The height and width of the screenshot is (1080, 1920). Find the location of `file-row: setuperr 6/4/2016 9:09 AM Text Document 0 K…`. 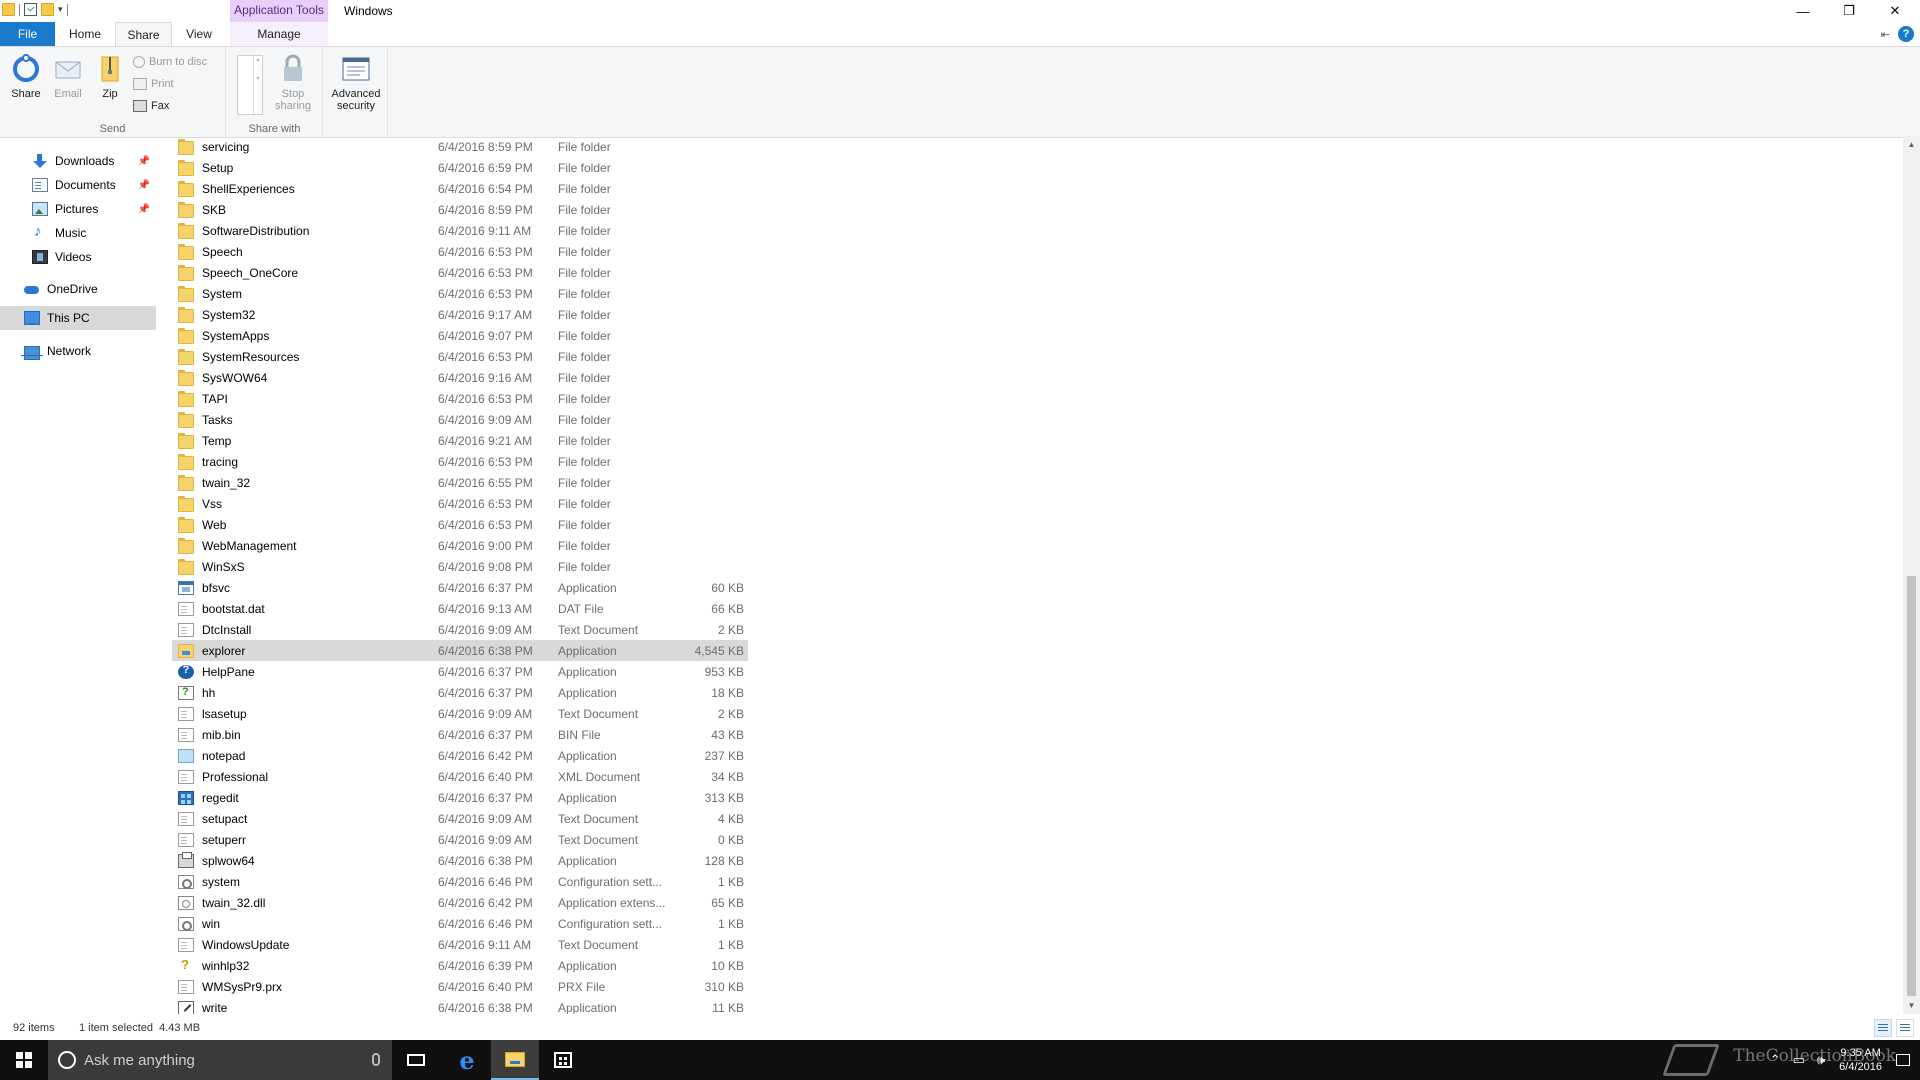

file-row: setuperr 6/4/2016 9:09 AM Text Document 0 K… is located at coordinates (460, 839).